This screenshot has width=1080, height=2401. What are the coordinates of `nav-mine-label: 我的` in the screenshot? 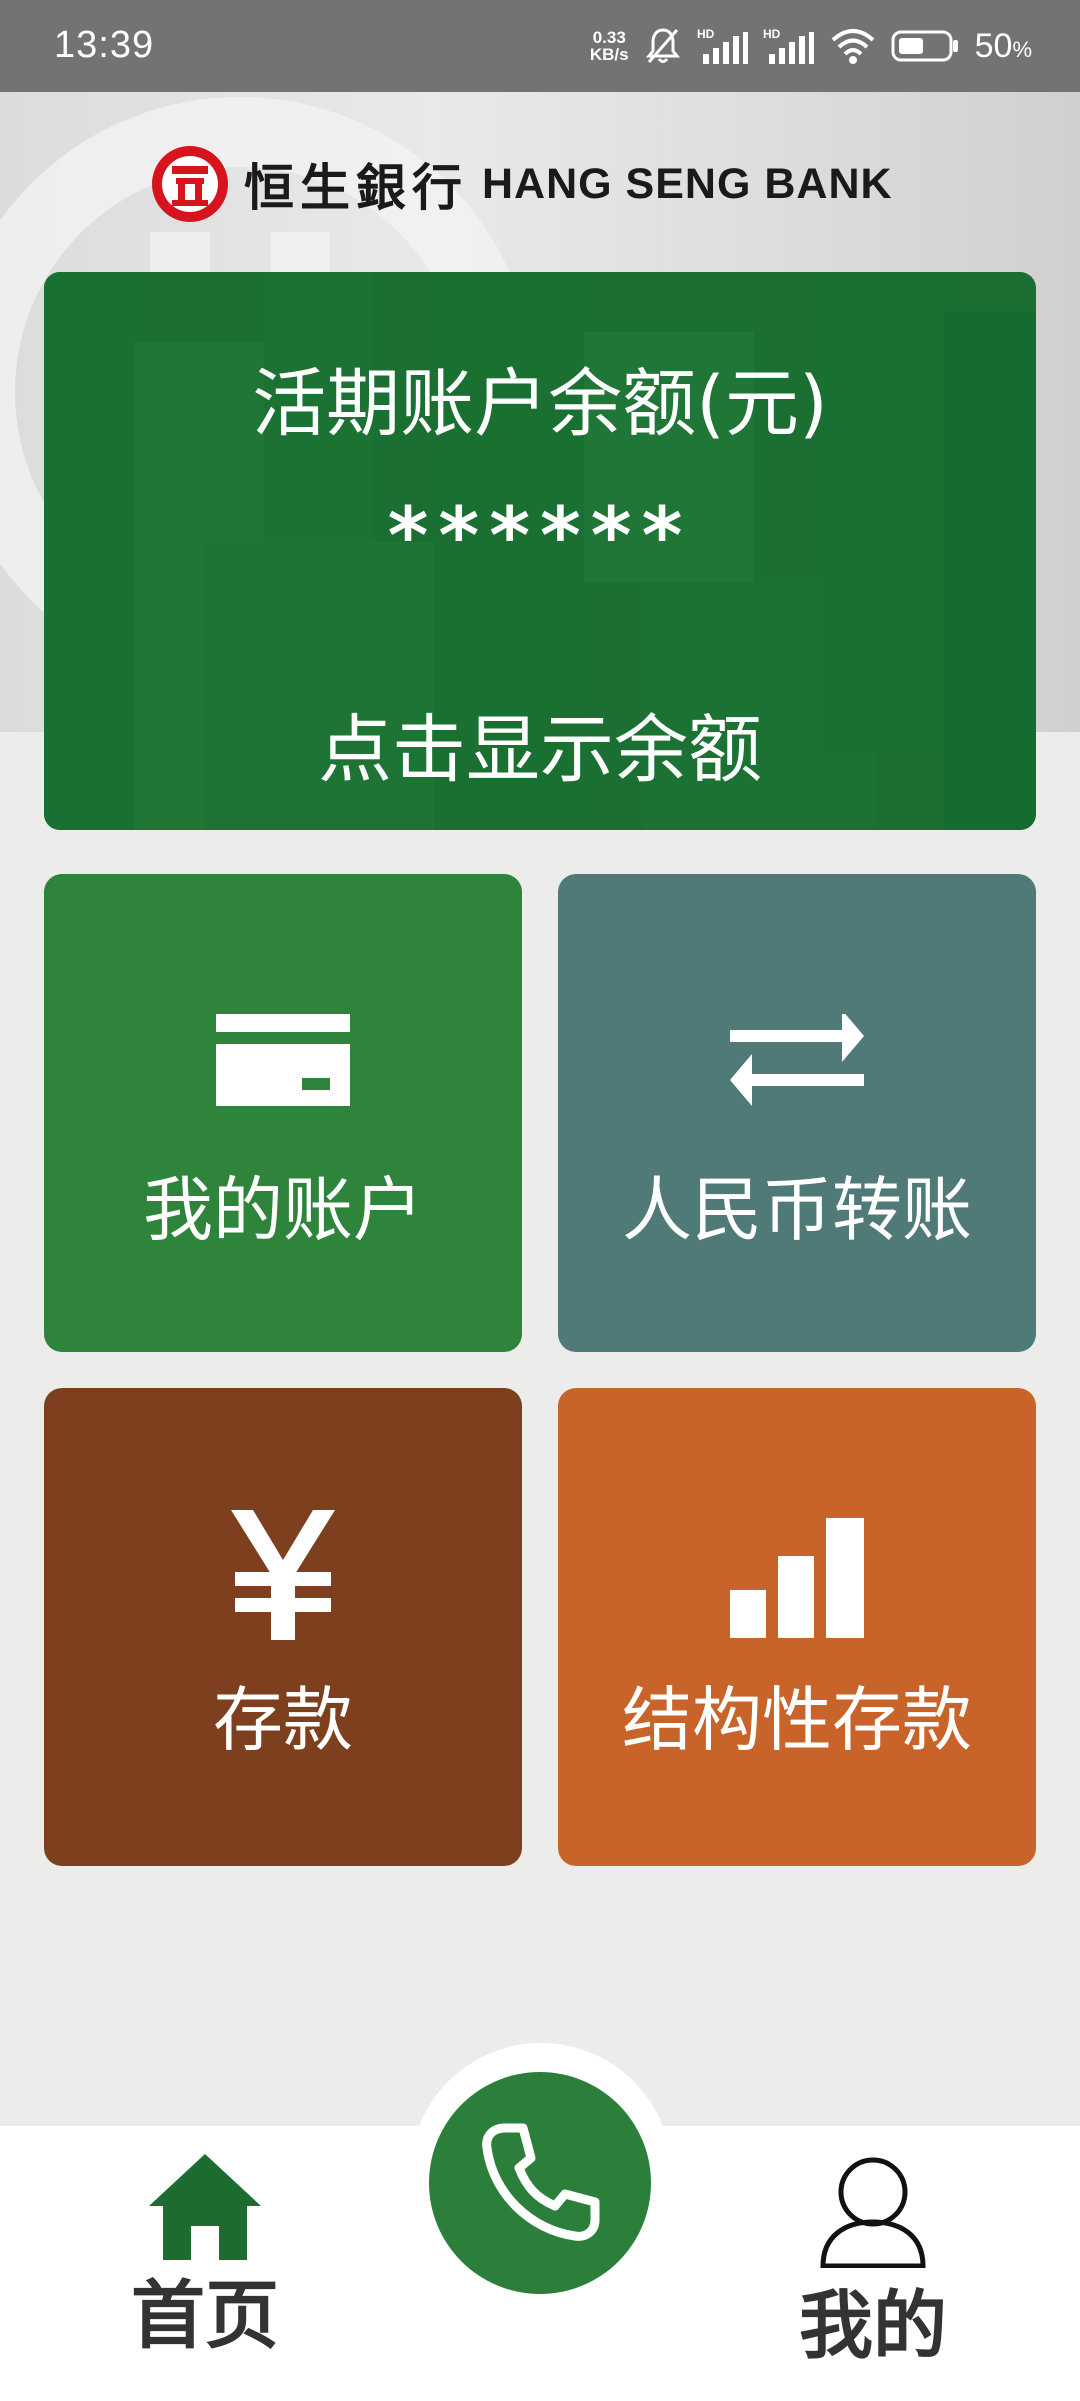 It's located at (873, 2326).